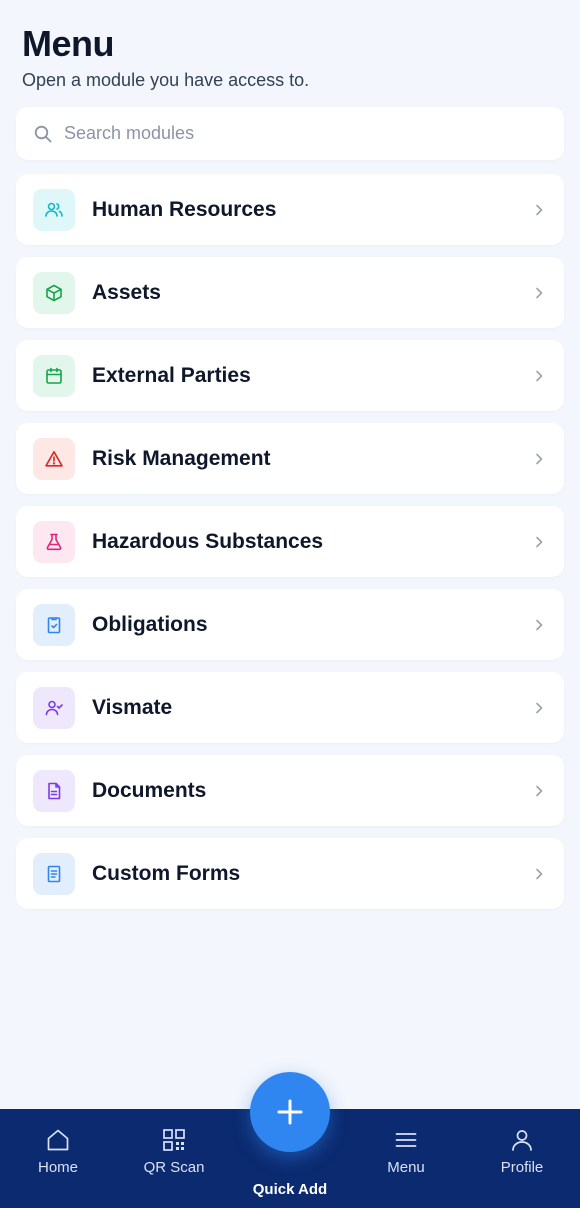 The height and width of the screenshot is (1208, 580). Describe the element at coordinates (208, 541) in the screenshot. I see `module-label: Hazardous Substances` at that location.